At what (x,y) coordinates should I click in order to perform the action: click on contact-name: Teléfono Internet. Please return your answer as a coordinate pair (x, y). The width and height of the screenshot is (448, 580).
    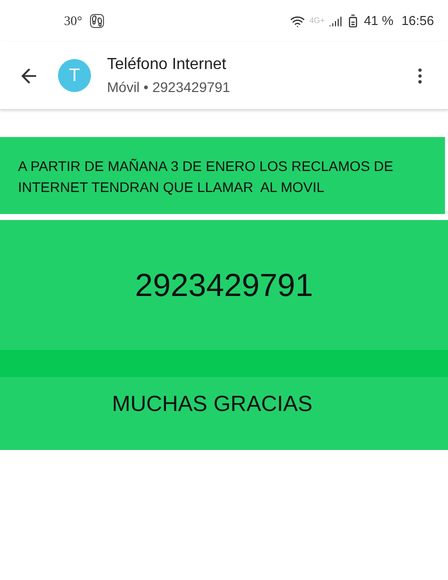
    Looking at the image, I should click on (167, 65).